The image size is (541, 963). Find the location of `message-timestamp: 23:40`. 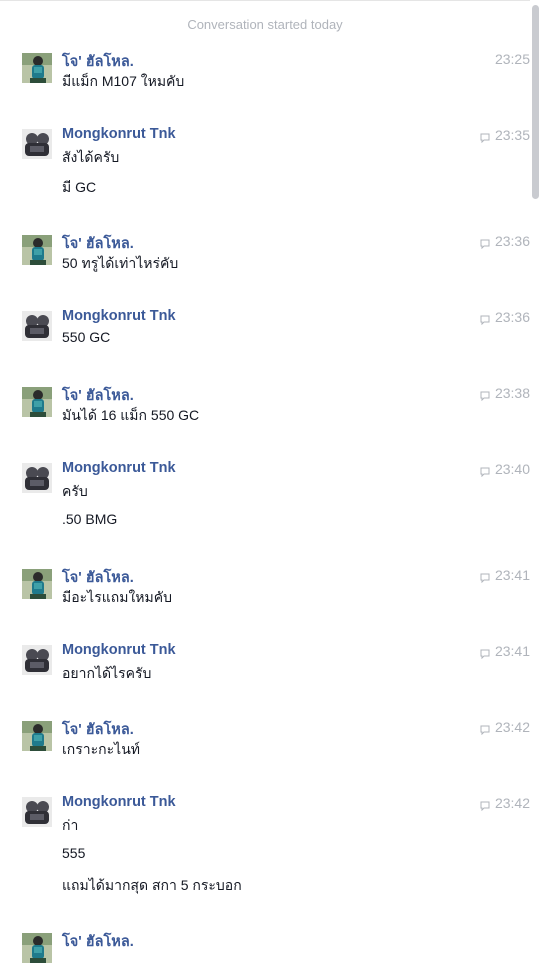

message-timestamp: 23:40 is located at coordinates (505, 469).